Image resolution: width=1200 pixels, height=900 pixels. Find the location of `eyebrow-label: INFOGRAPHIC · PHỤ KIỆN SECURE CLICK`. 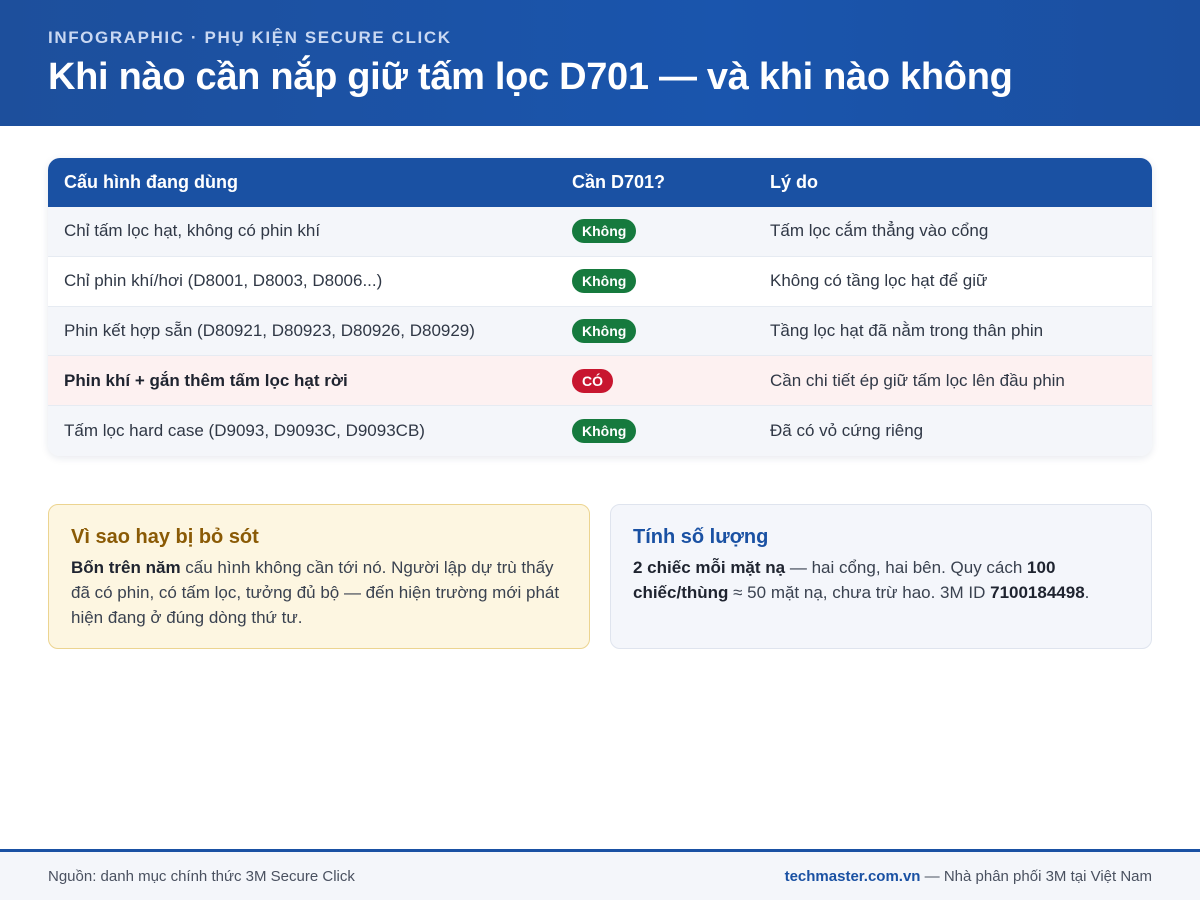

eyebrow-label: INFOGRAPHIC · PHỤ KIỆN SECURE CLICK is located at coordinates (250, 37).